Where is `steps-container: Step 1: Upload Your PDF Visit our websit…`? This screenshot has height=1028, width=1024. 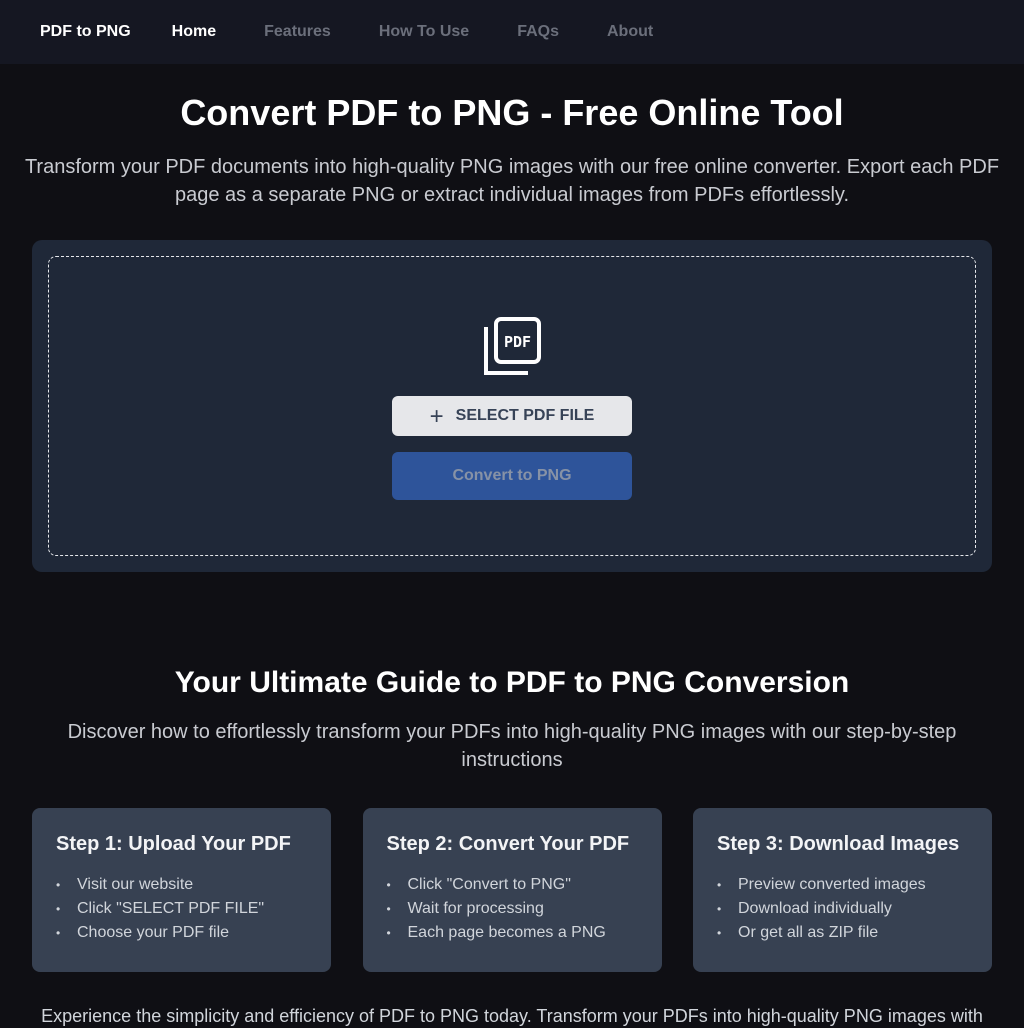 steps-container: Step 1: Upload Your PDF Visit our websit… is located at coordinates (512, 890).